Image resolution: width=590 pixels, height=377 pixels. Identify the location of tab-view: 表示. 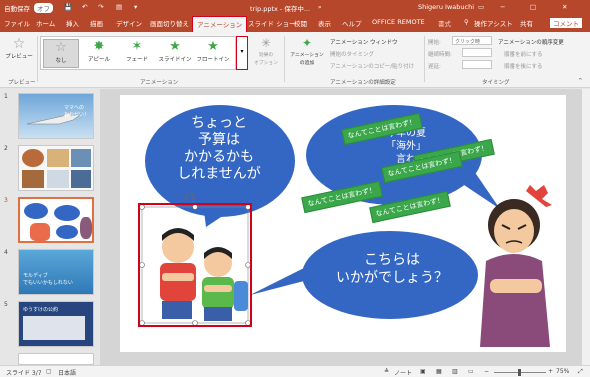
(324, 23).